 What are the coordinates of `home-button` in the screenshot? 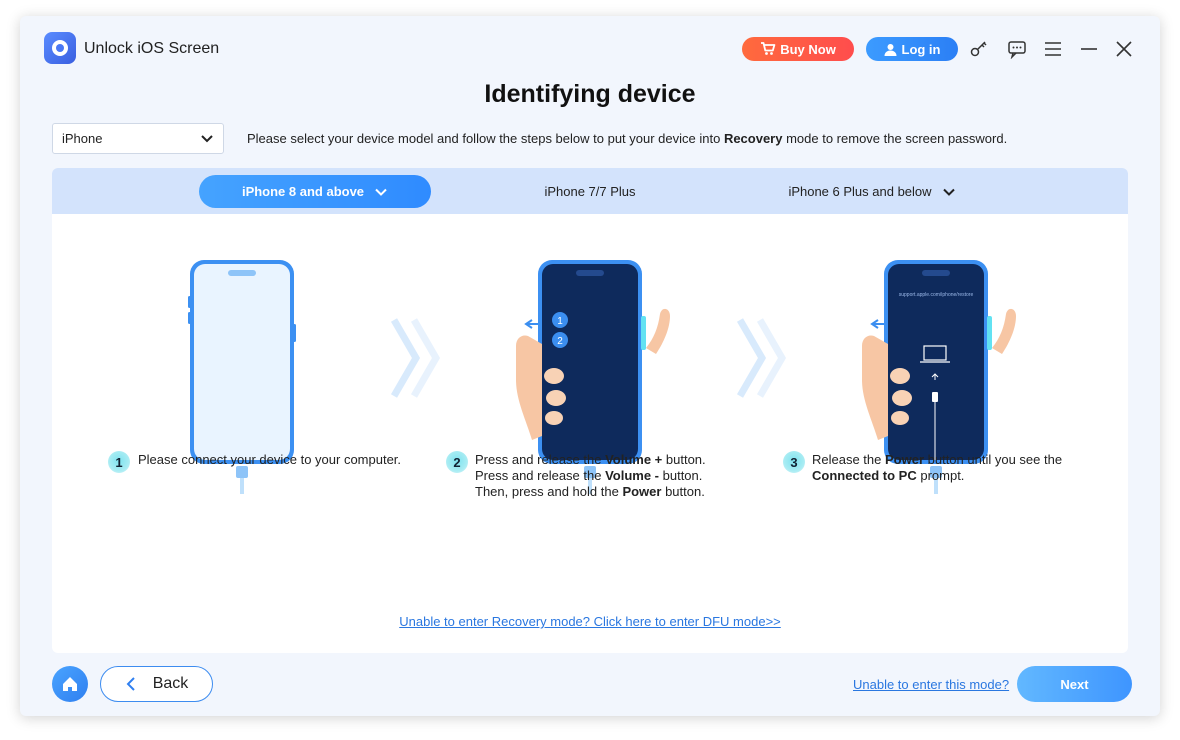 It's located at (70, 684).